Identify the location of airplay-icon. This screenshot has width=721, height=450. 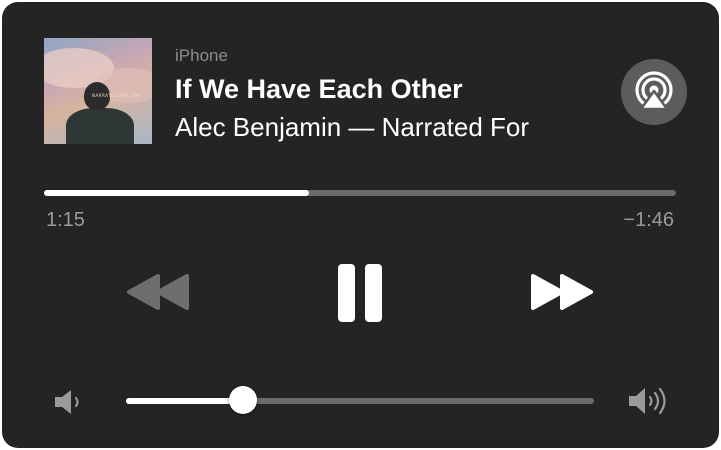
(654, 91).